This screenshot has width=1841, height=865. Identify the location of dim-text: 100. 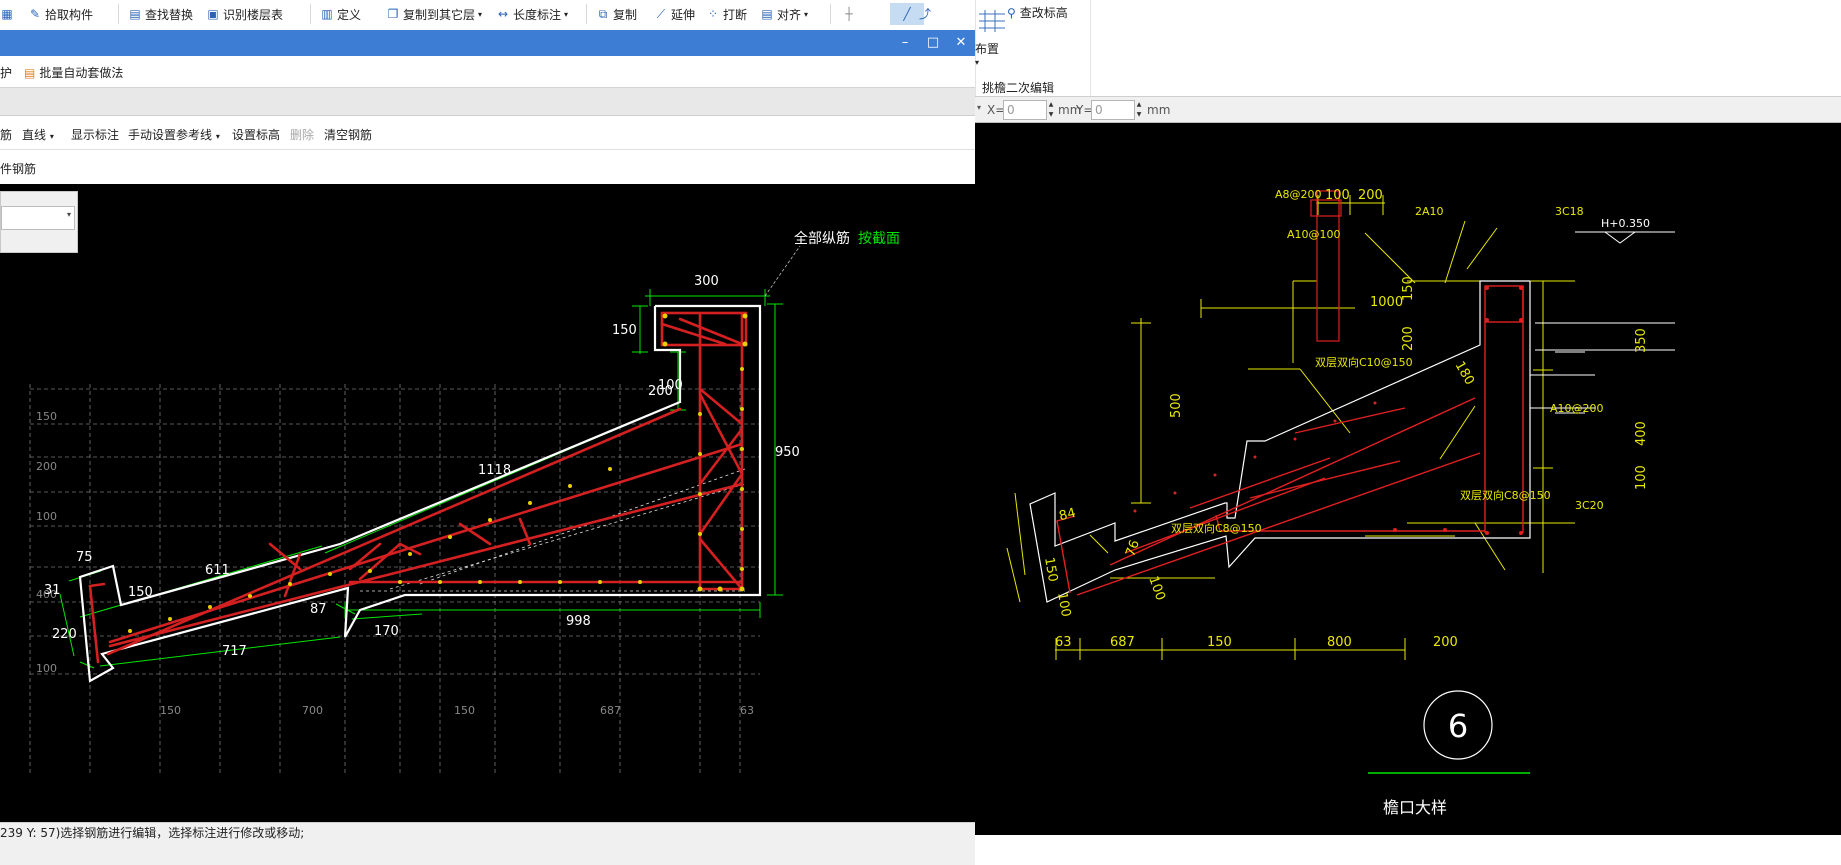
(1337, 195).